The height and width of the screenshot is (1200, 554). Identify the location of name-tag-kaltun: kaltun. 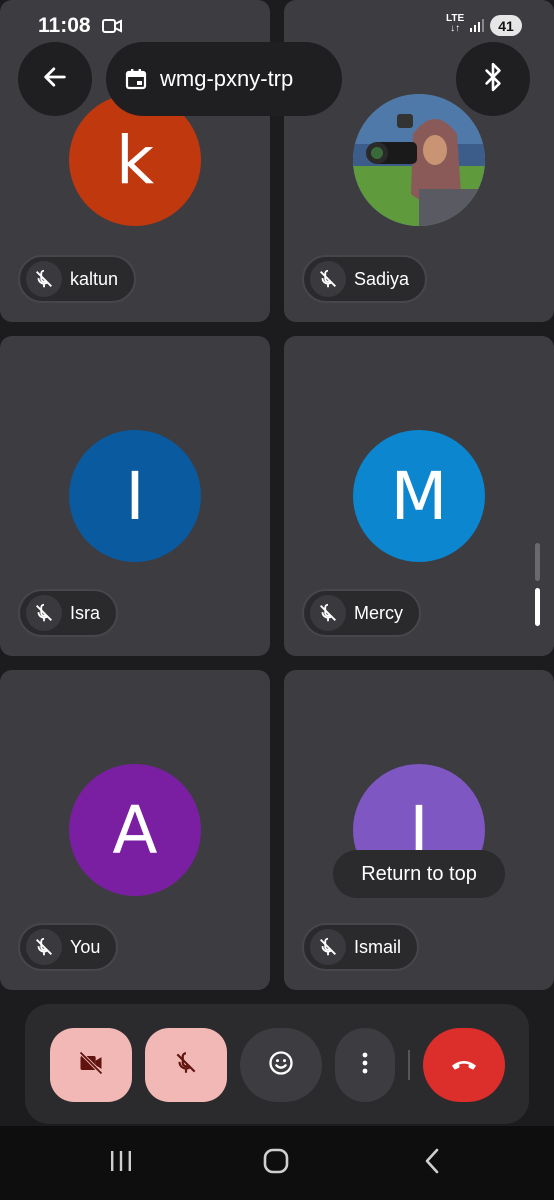
(77, 279).